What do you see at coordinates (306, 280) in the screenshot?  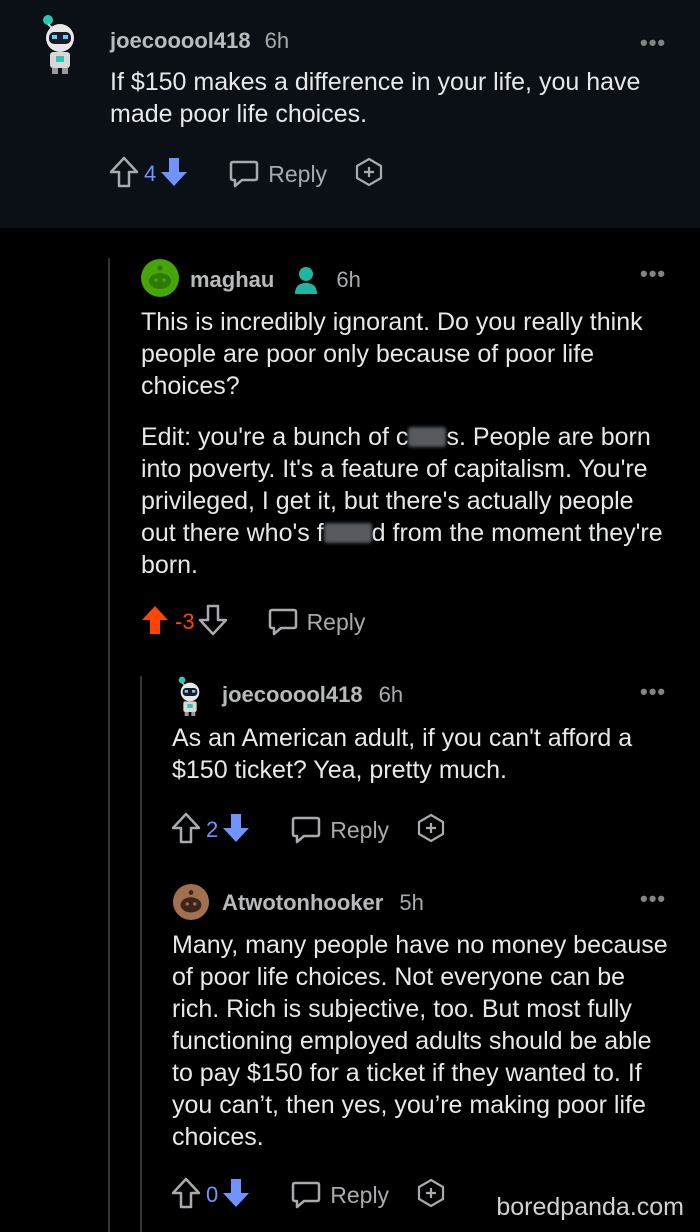 I see `user-badge-icon` at bounding box center [306, 280].